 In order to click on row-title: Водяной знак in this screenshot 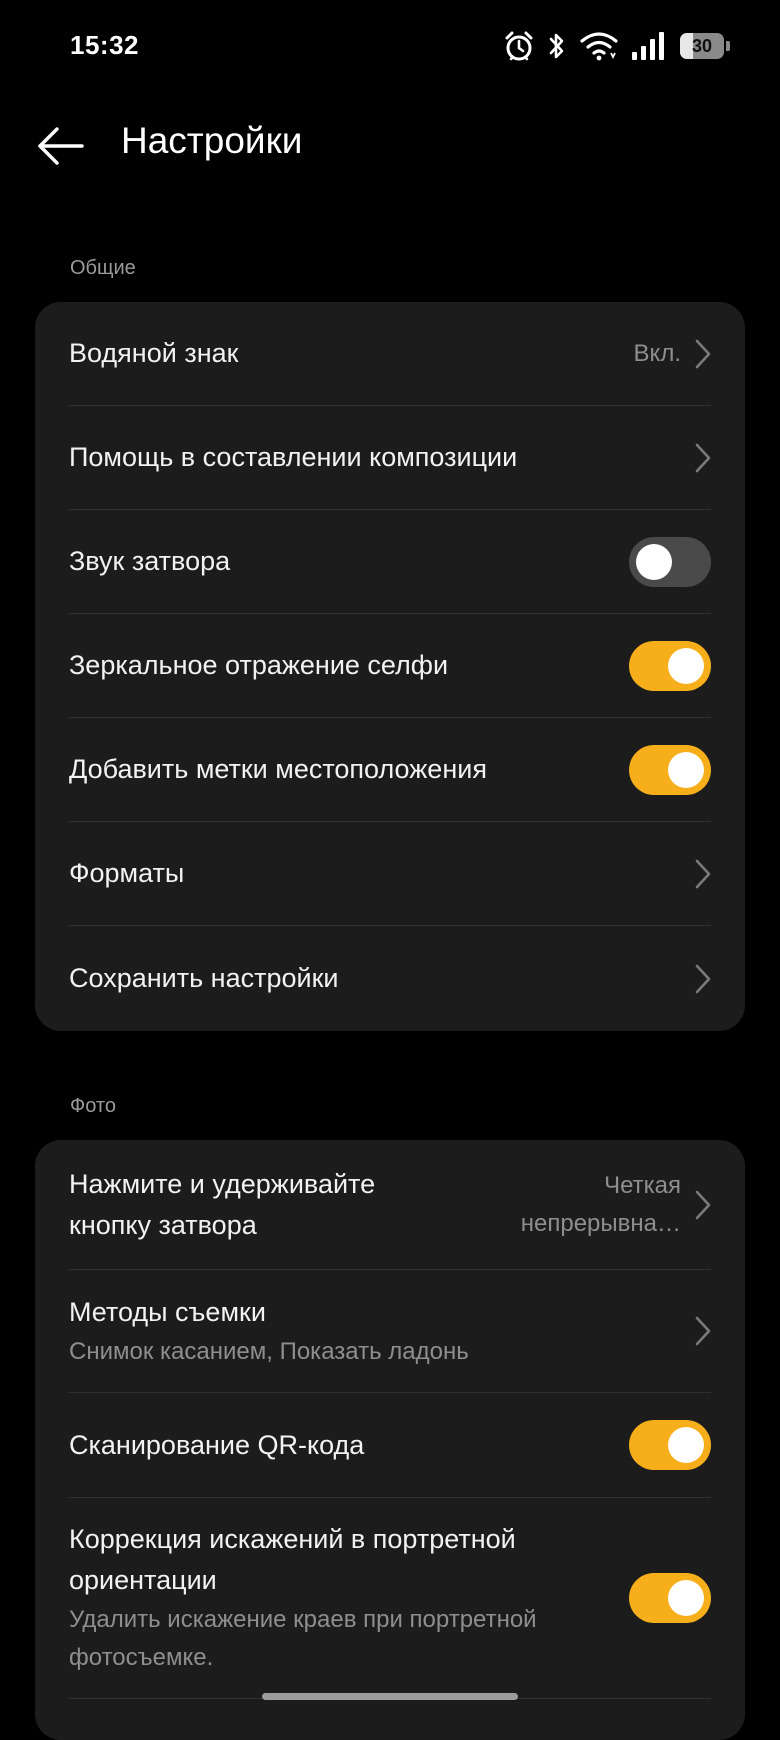, I will do `click(154, 353)`.